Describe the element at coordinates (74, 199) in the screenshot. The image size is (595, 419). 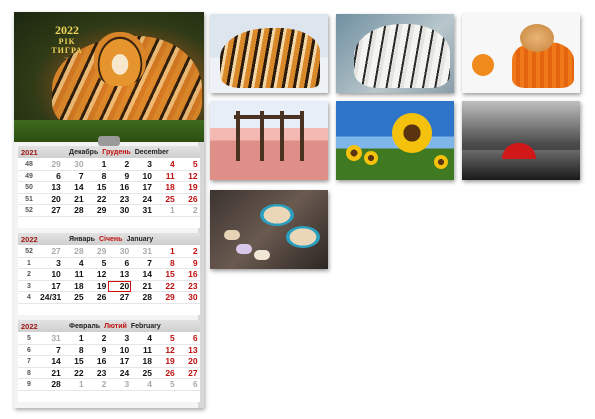
I see `day-cell: 21` at that location.